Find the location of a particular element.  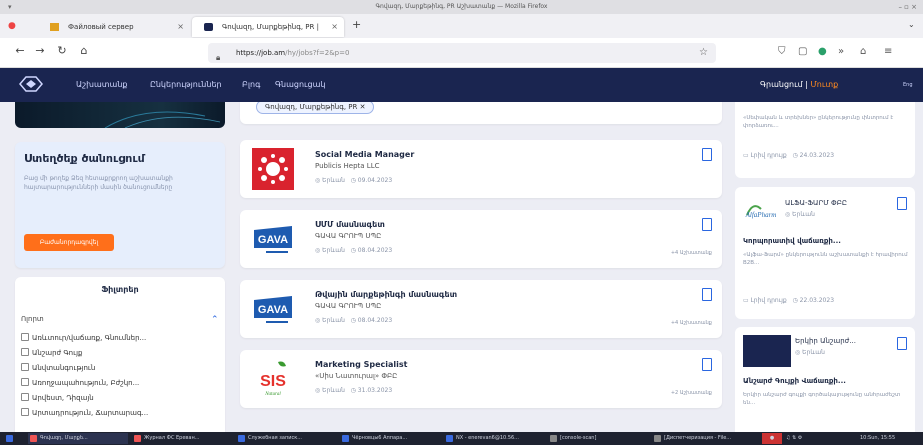

back-icon: ← is located at coordinates (20, 50).